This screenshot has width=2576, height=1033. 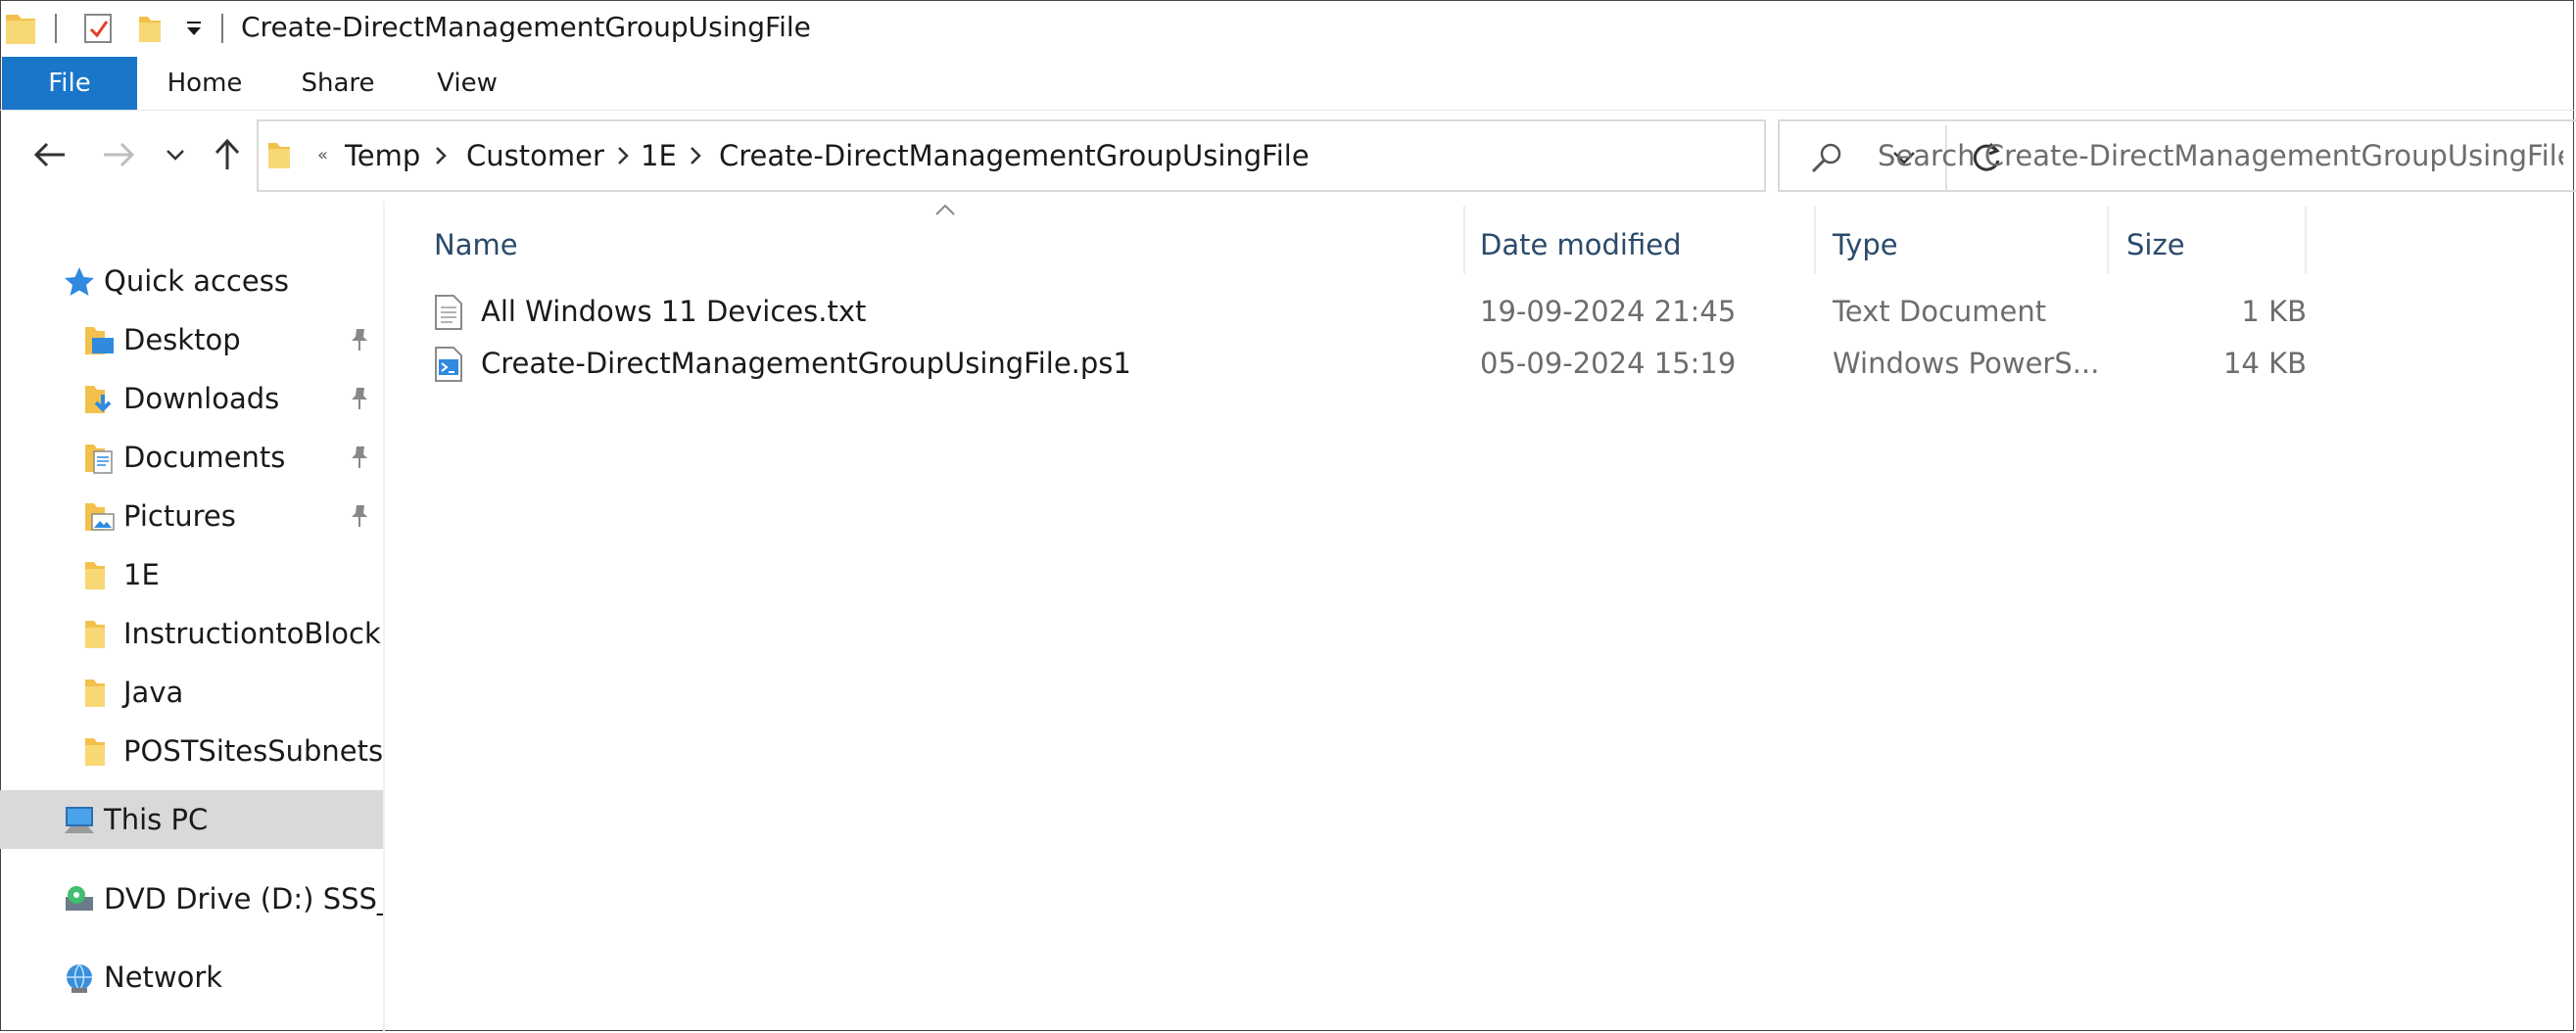 I want to click on sidebar-item-1e: 1E, so click(x=192, y=574).